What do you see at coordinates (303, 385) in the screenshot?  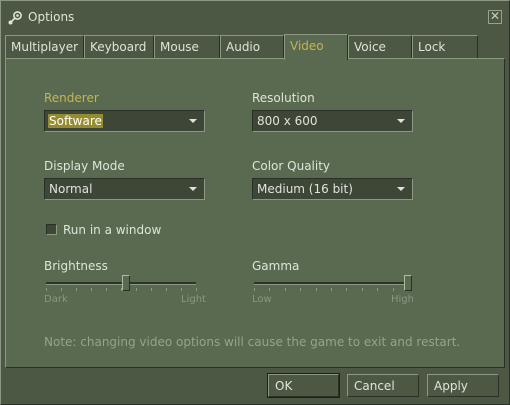 I see `ok-button: OK` at bounding box center [303, 385].